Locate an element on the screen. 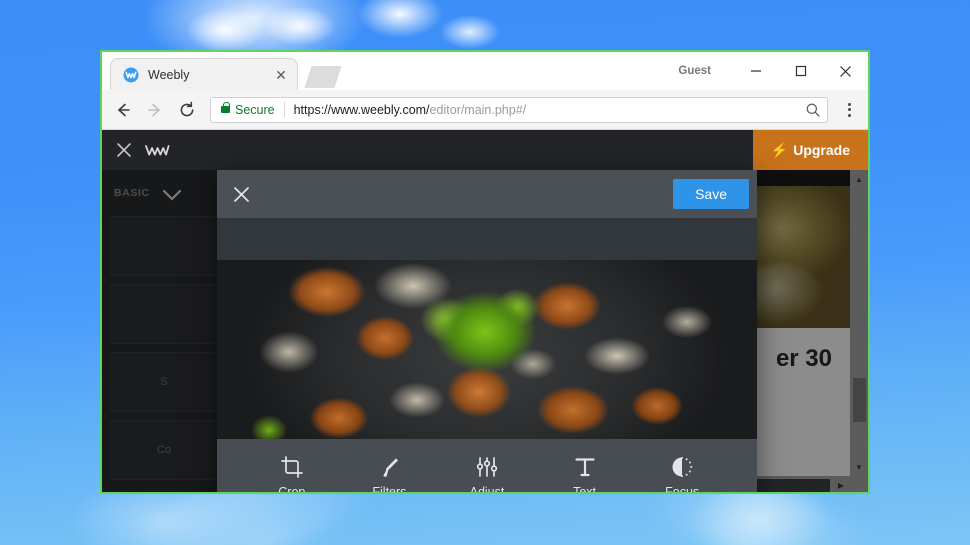 The width and height of the screenshot is (970, 545). crop-icon is located at coordinates (292, 466).